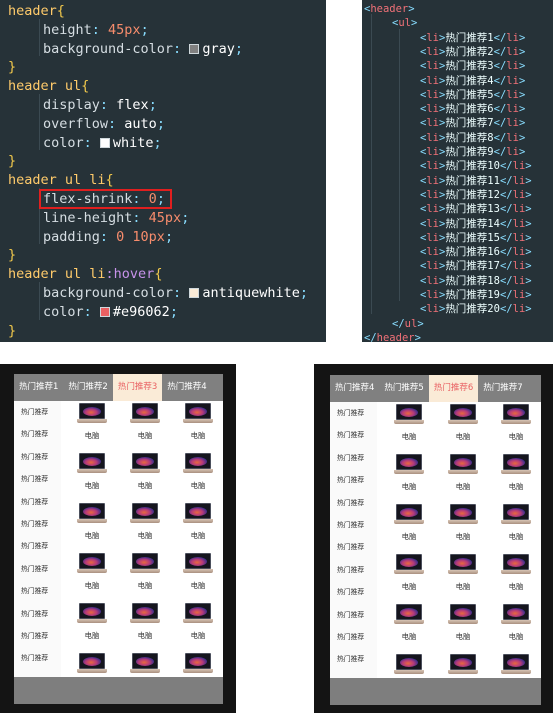  I want to click on header-nav: 热门推荐1 热门推荐2 热门推荐3 热门推荐4, so click(118, 387).